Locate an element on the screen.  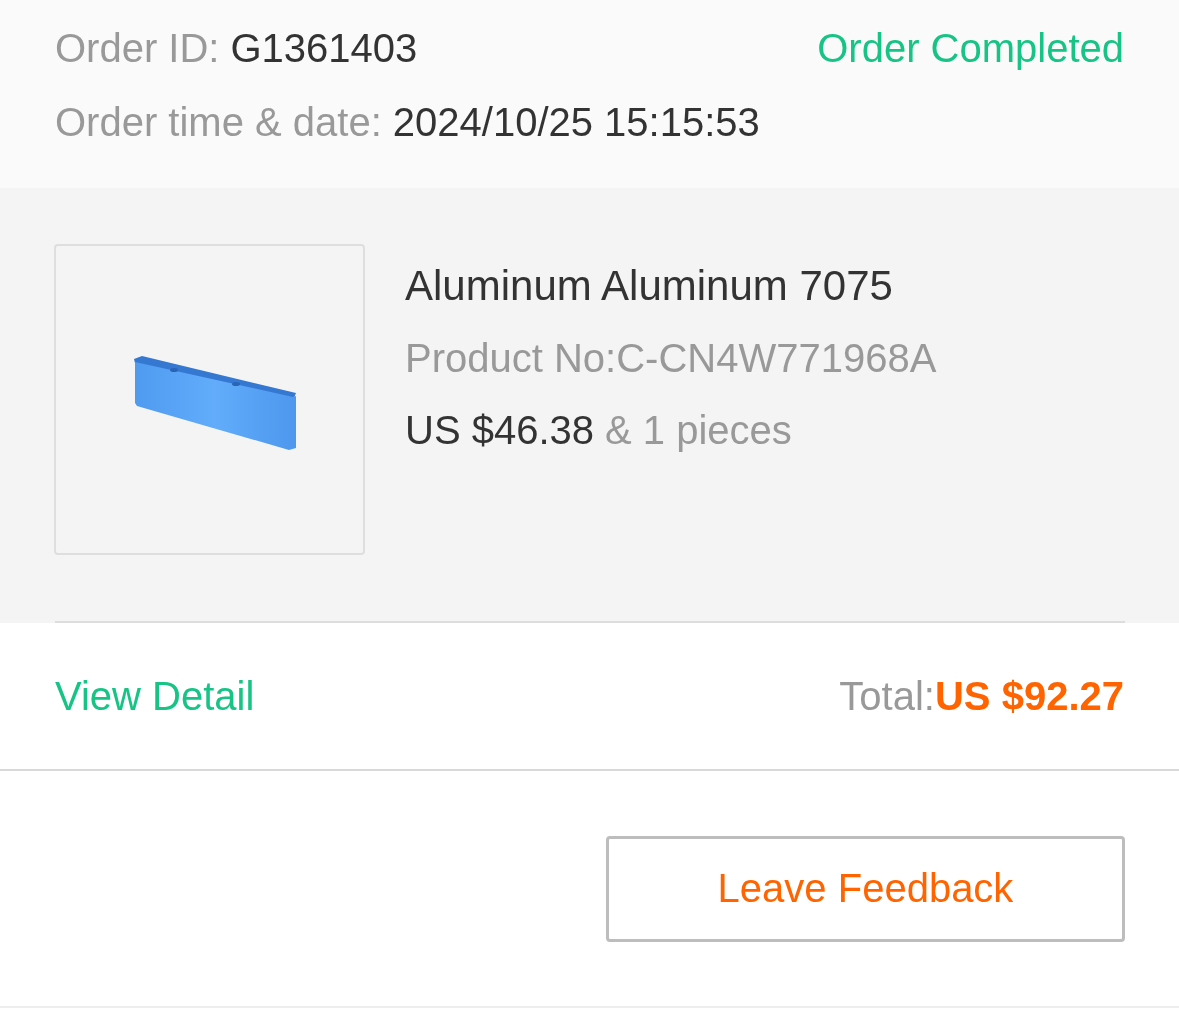
order-time-value: 2024/10/25 15:15:53 is located at coordinates (576, 122).